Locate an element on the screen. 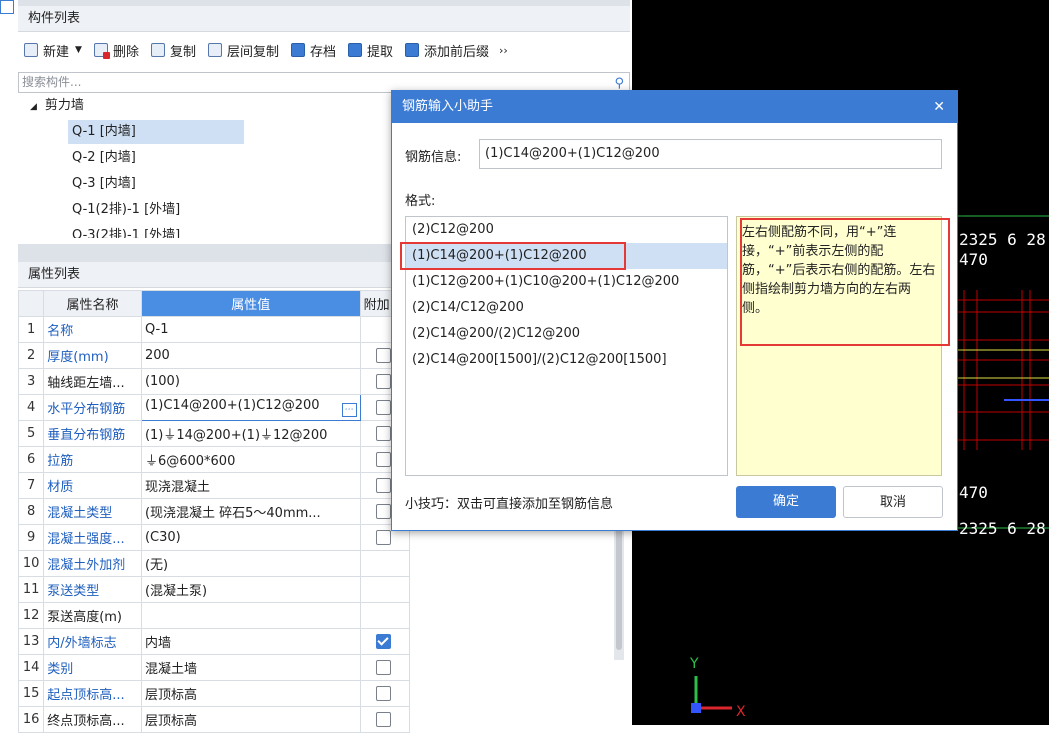 Image resolution: width=1049 pixels, height=733 pixels. property-name: 名称 is located at coordinates (92, 329).